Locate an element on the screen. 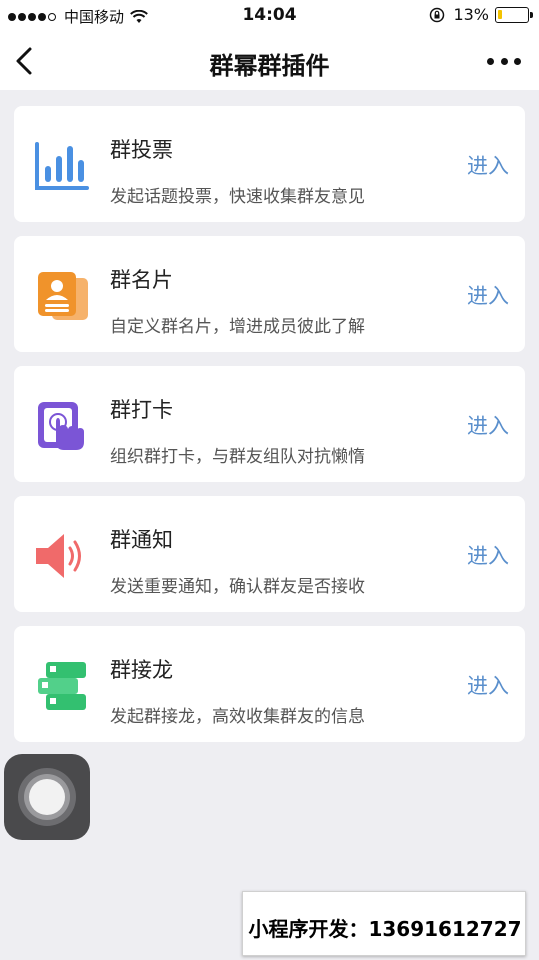  card-description: 发起群接龙，高效收集群友的信息 is located at coordinates (237, 717).